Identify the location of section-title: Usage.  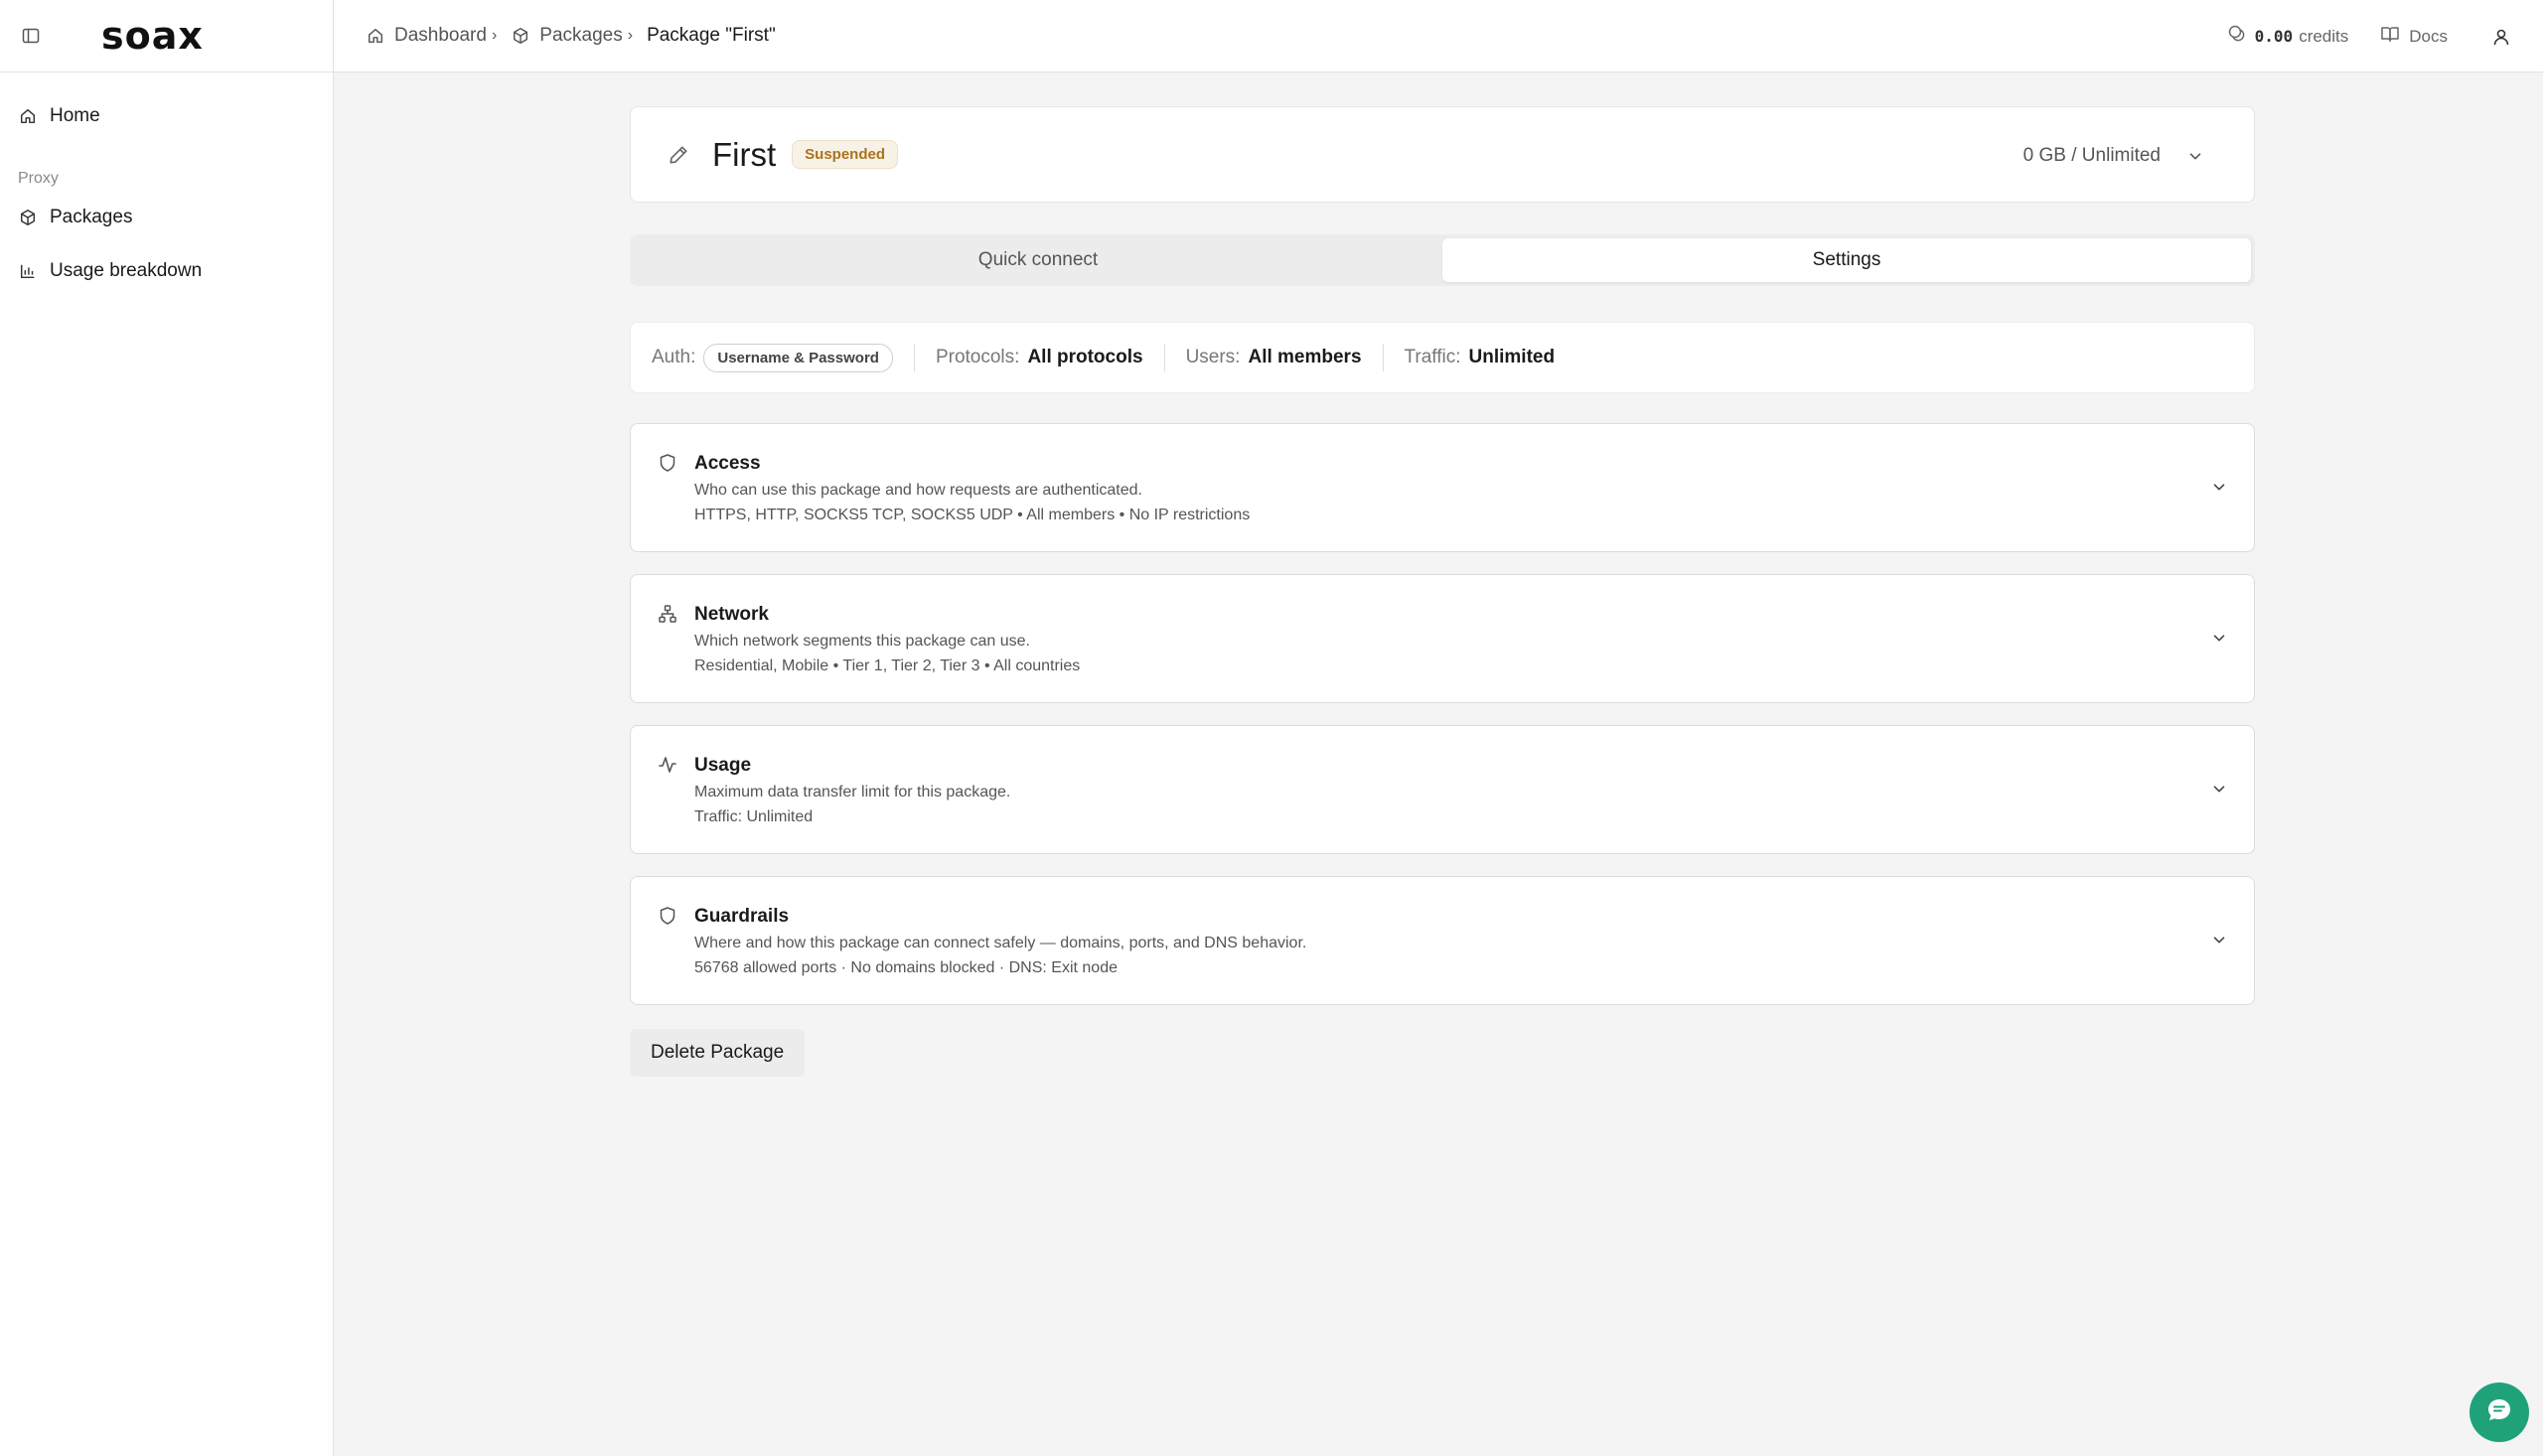
(723, 765).